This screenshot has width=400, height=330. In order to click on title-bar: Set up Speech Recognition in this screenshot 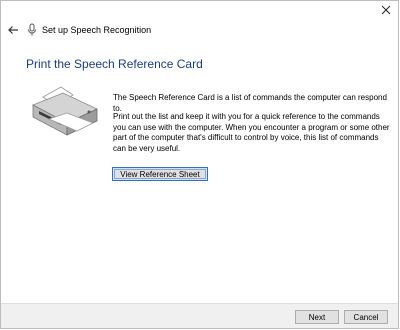, I will do `click(199, 22)`.